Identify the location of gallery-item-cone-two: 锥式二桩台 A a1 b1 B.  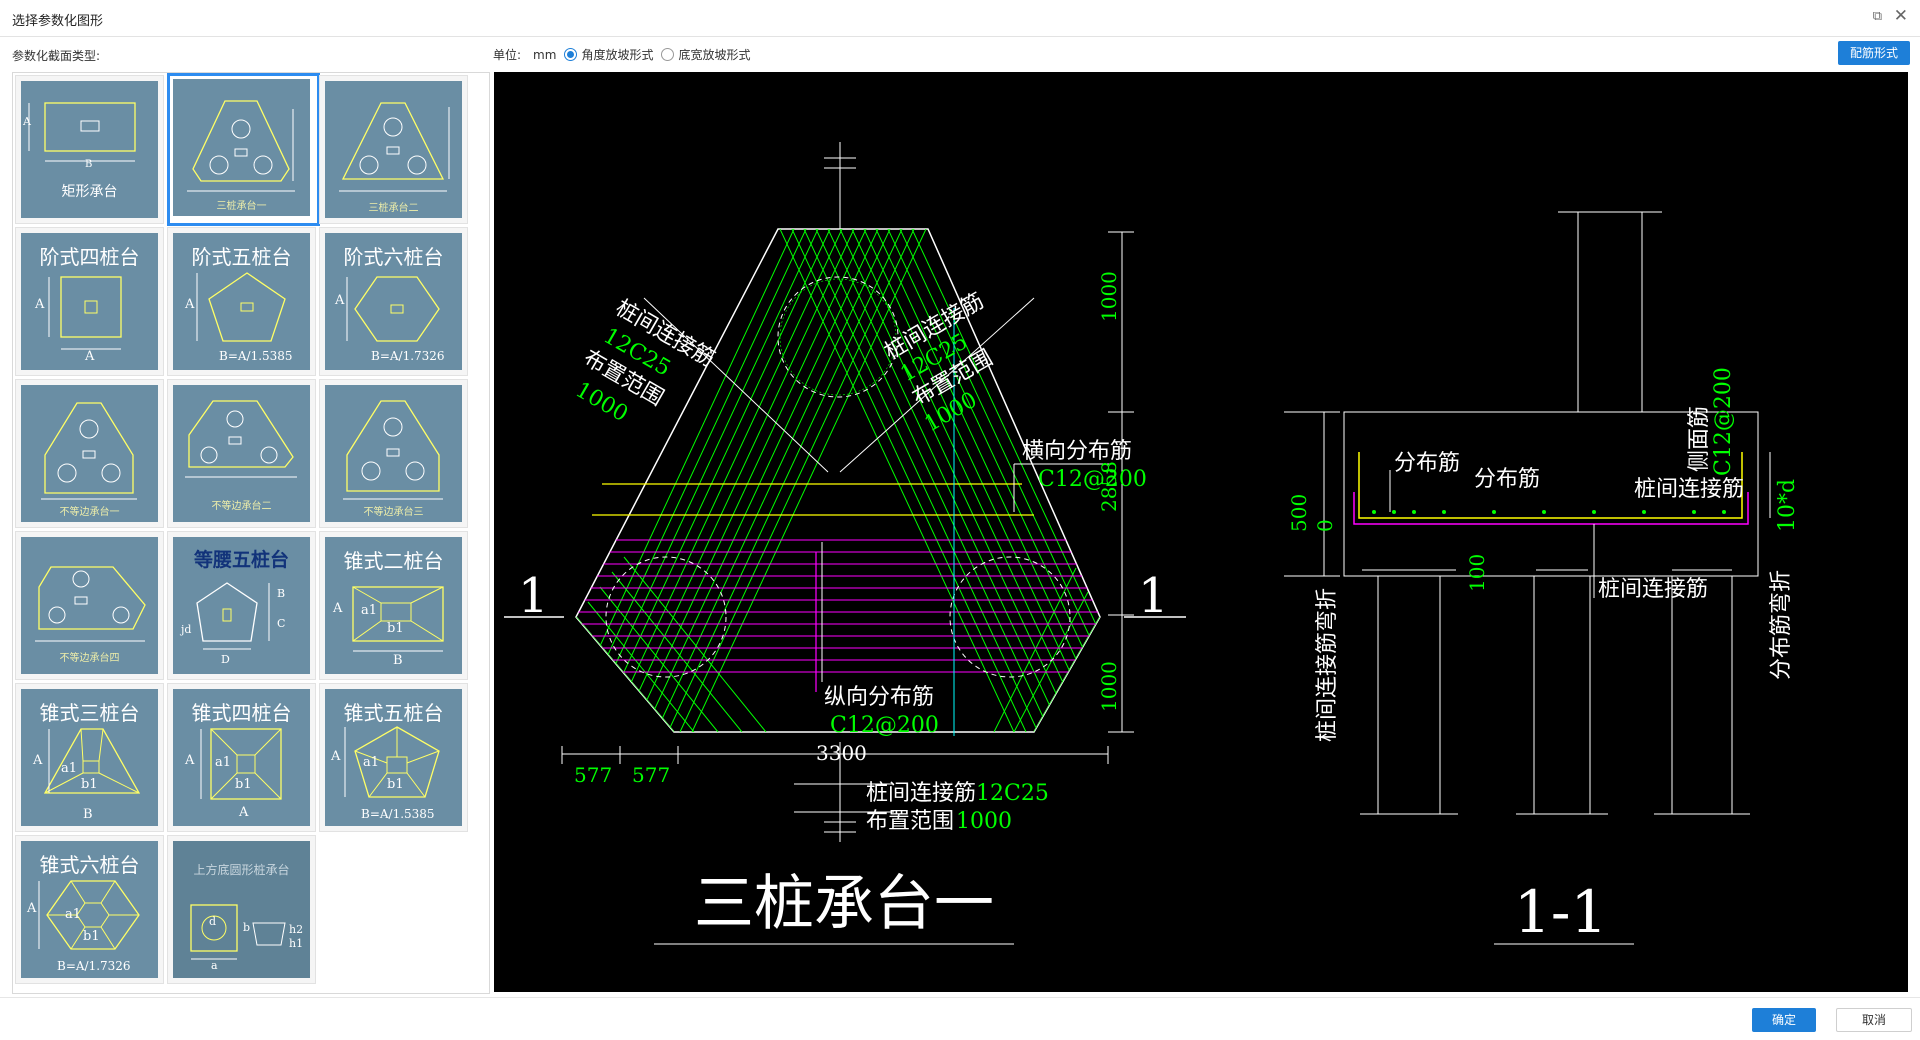
(393, 605).